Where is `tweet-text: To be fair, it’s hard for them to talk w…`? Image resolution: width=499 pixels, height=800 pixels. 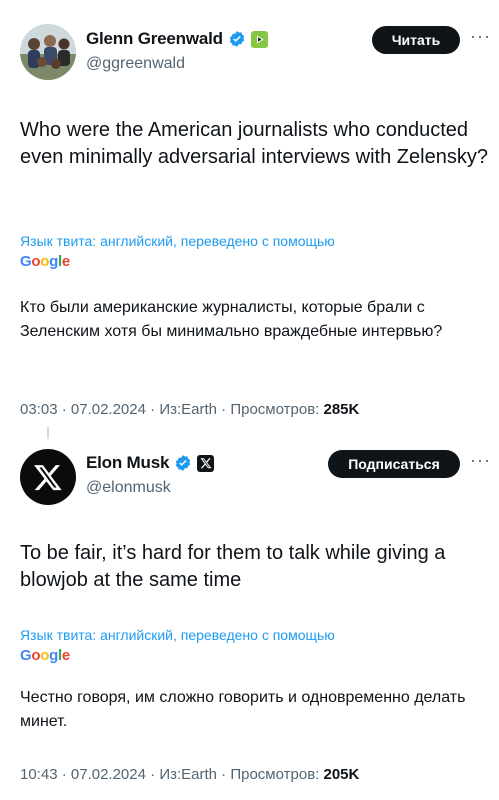
tweet-text: To be fair, it’s hard for them to talk w… is located at coordinates (233, 566).